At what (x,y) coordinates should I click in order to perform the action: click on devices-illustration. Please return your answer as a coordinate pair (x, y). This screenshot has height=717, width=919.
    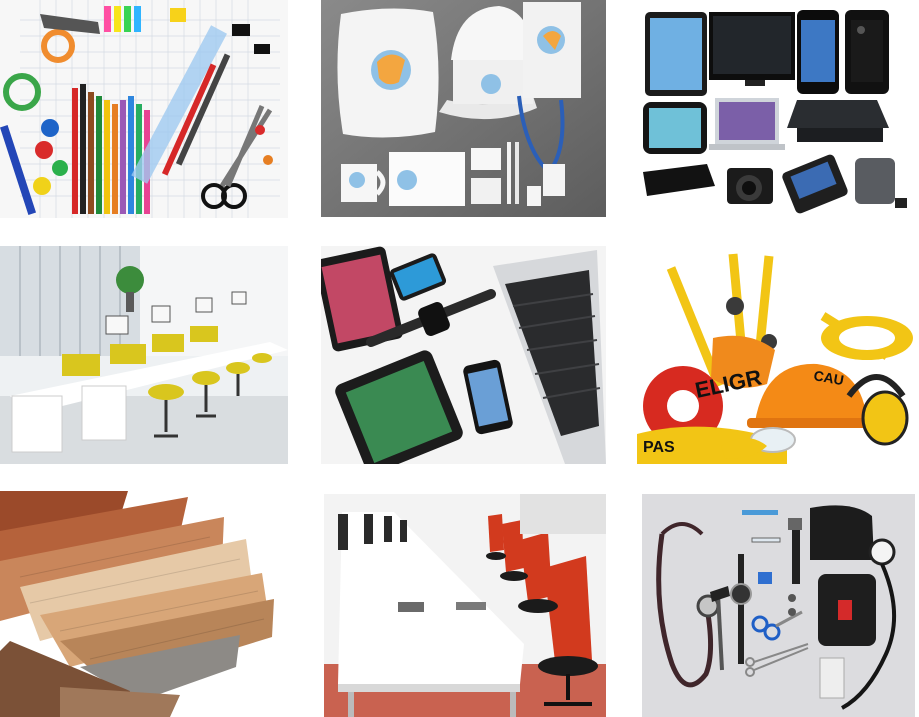
    Looking at the image, I should click on (463, 355).